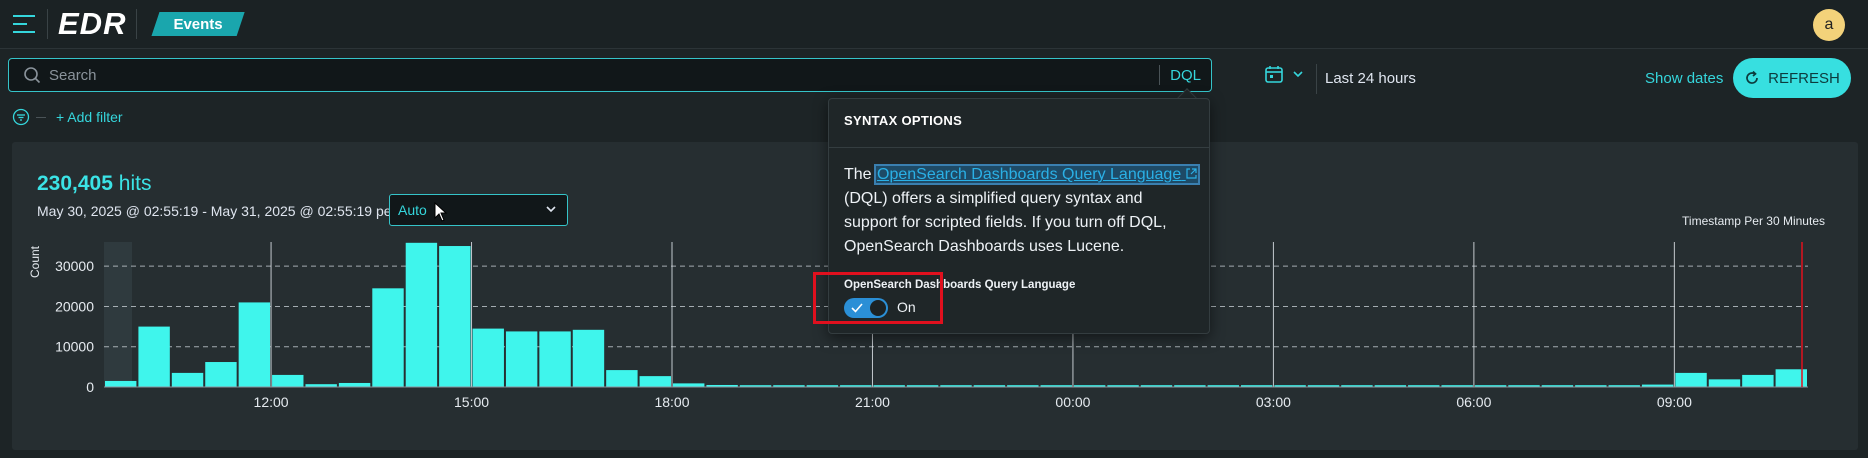  What do you see at coordinates (441, 212) in the screenshot?
I see `mouse-cursor-icon` at bounding box center [441, 212].